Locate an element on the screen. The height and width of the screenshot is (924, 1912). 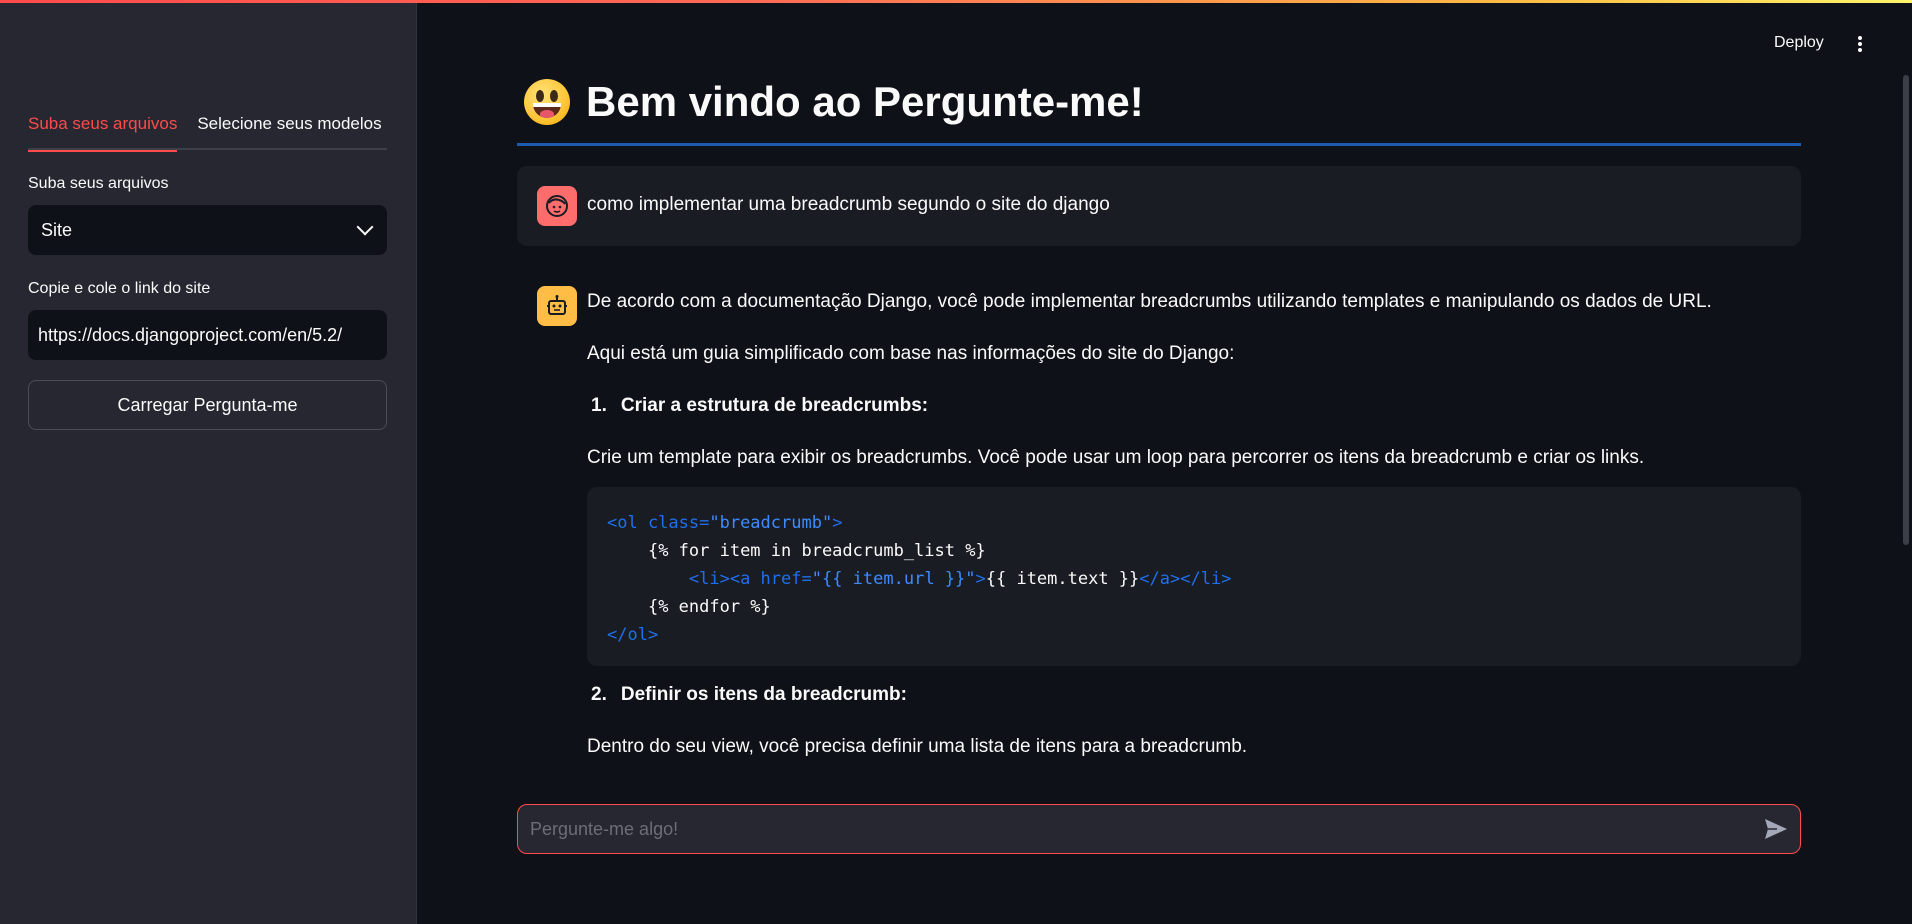
step-2-title: Definir os itens da breadcrumb: is located at coordinates (763, 694).